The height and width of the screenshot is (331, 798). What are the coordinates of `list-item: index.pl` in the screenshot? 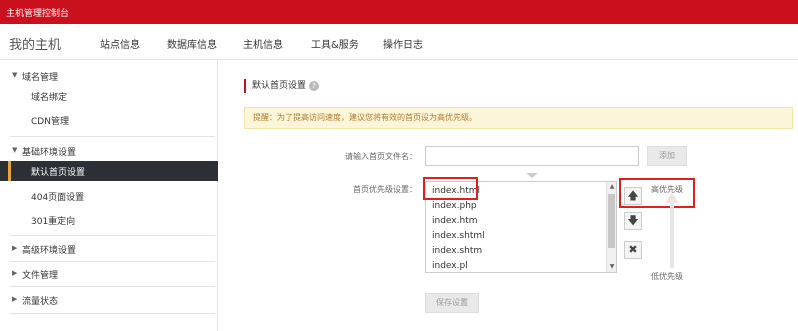 It's located at (450, 266).